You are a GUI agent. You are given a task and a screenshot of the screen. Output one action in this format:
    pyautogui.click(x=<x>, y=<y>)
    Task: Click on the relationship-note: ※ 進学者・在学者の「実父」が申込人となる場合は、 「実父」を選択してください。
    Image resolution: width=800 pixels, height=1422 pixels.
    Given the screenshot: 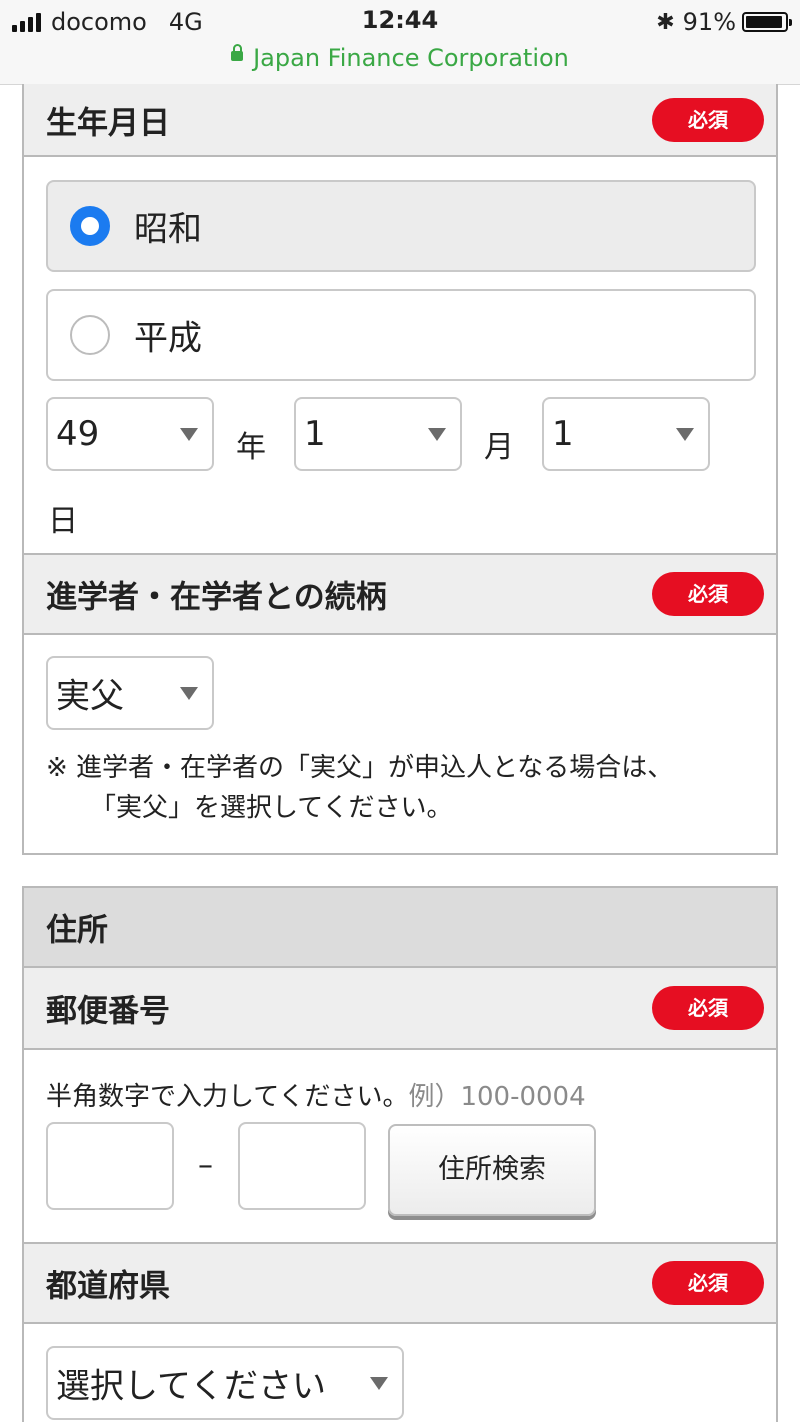 What is the action you would take?
    pyautogui.click(x=359, y=788)
    